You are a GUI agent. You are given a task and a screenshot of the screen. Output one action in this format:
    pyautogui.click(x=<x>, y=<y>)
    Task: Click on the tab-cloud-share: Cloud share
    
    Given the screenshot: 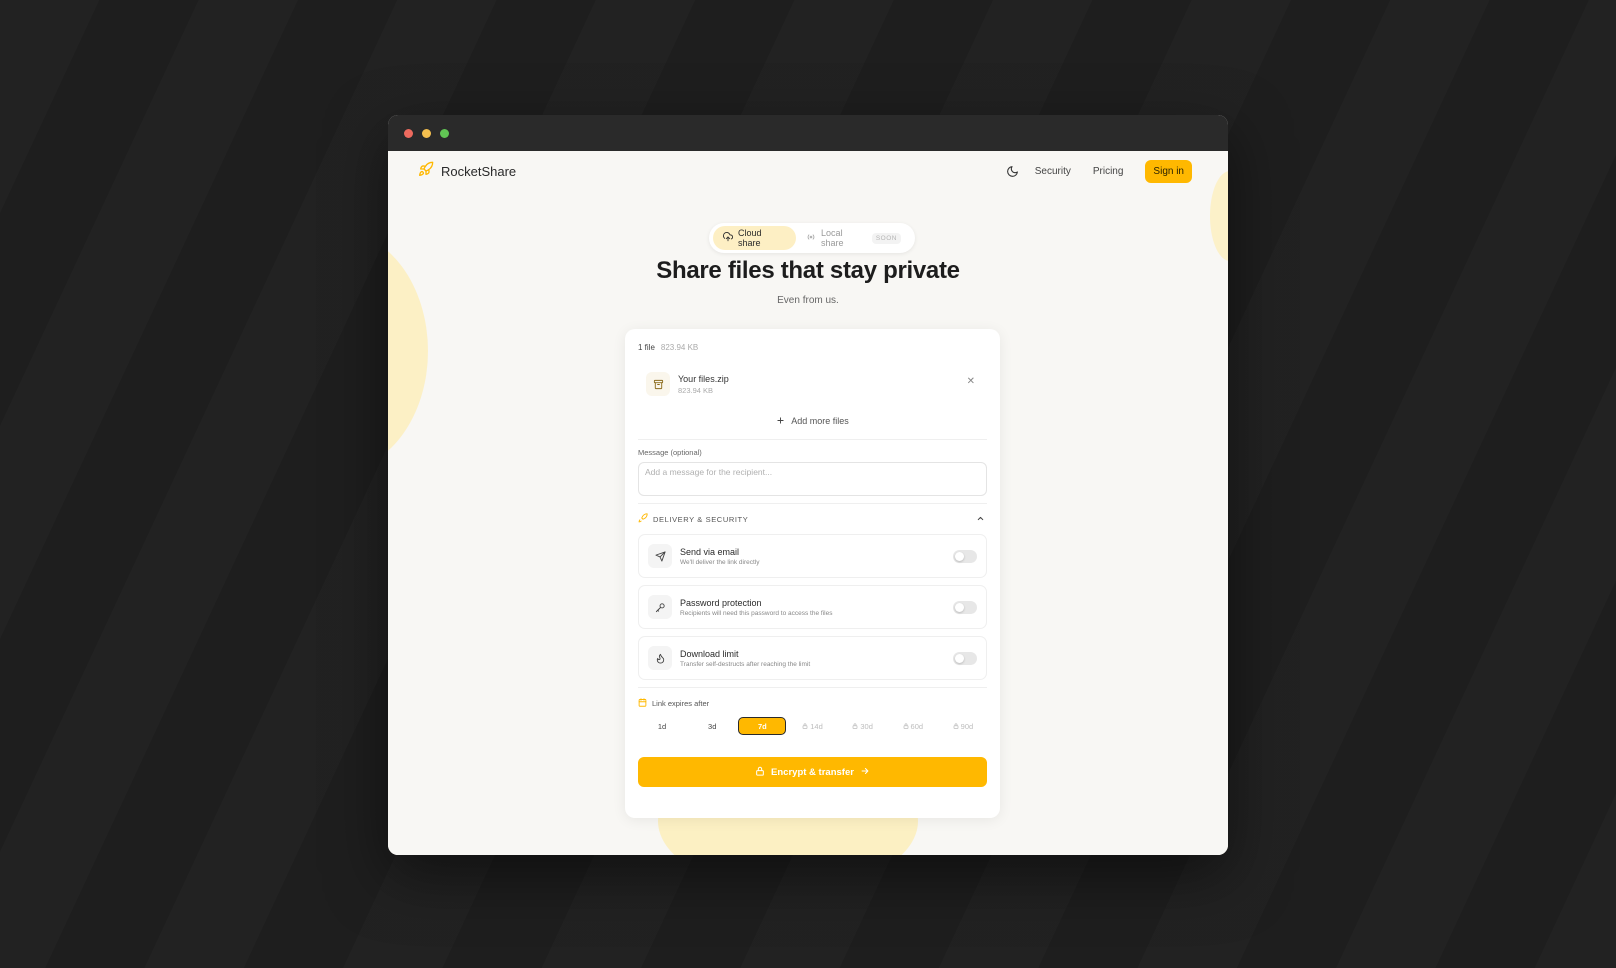 What is the action you would take?
    pyautogui.click(x=755, y=238)
    